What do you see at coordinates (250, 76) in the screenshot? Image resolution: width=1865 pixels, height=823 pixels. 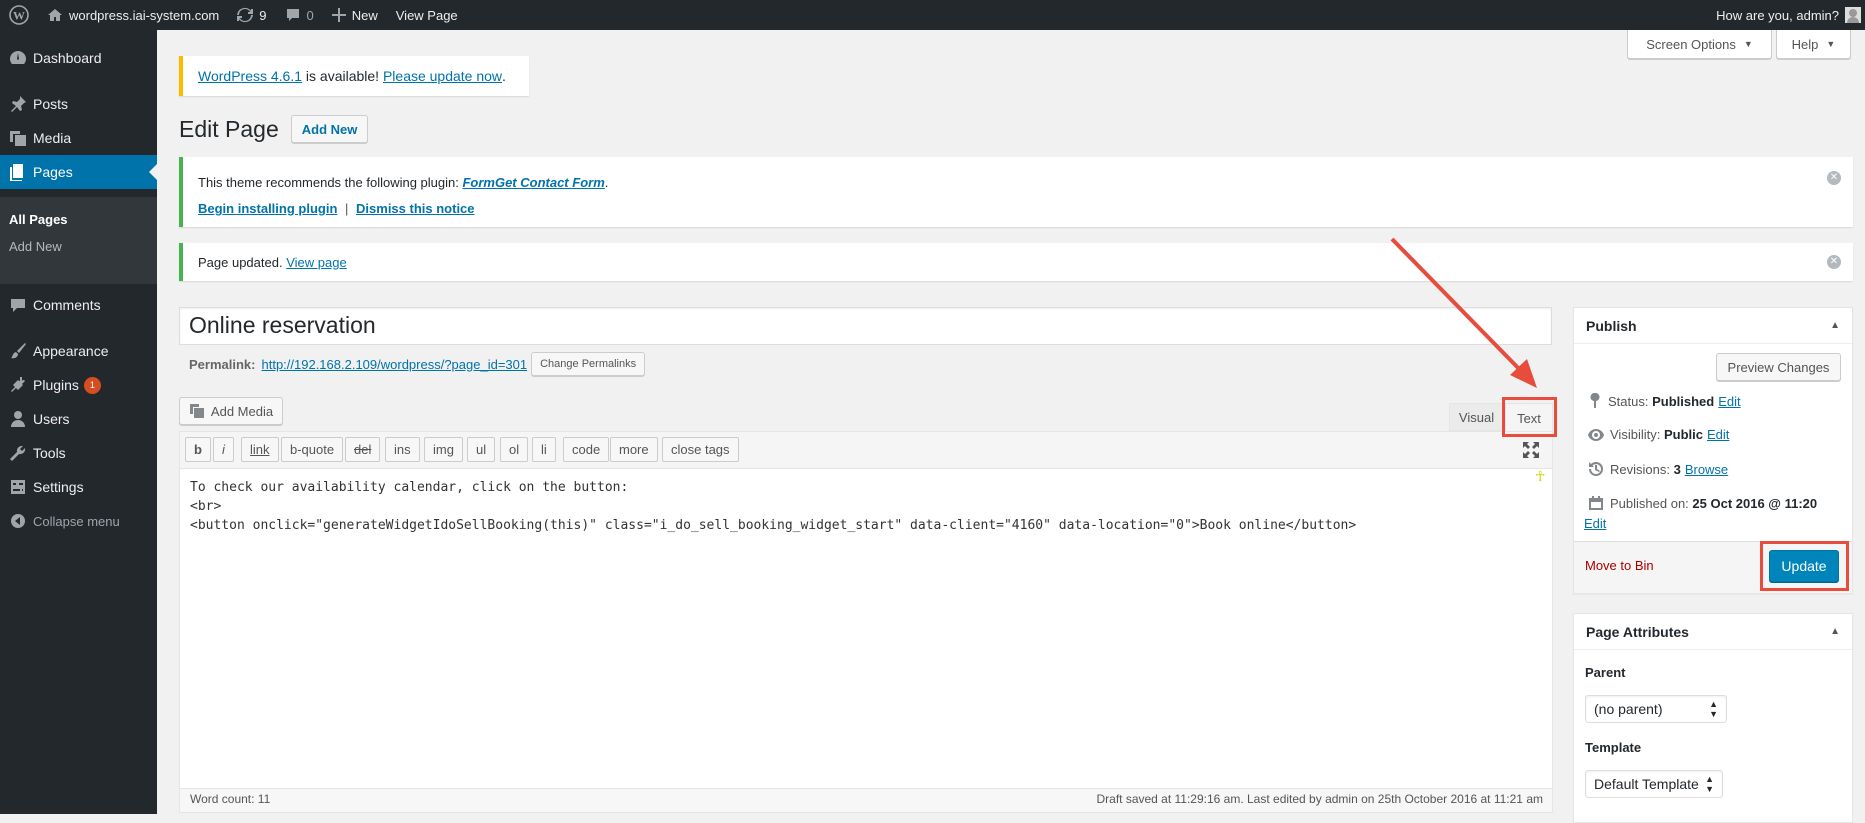 I see `wordpress-version-link: WordPress 4.6.1` at bounding box center [250, 76].